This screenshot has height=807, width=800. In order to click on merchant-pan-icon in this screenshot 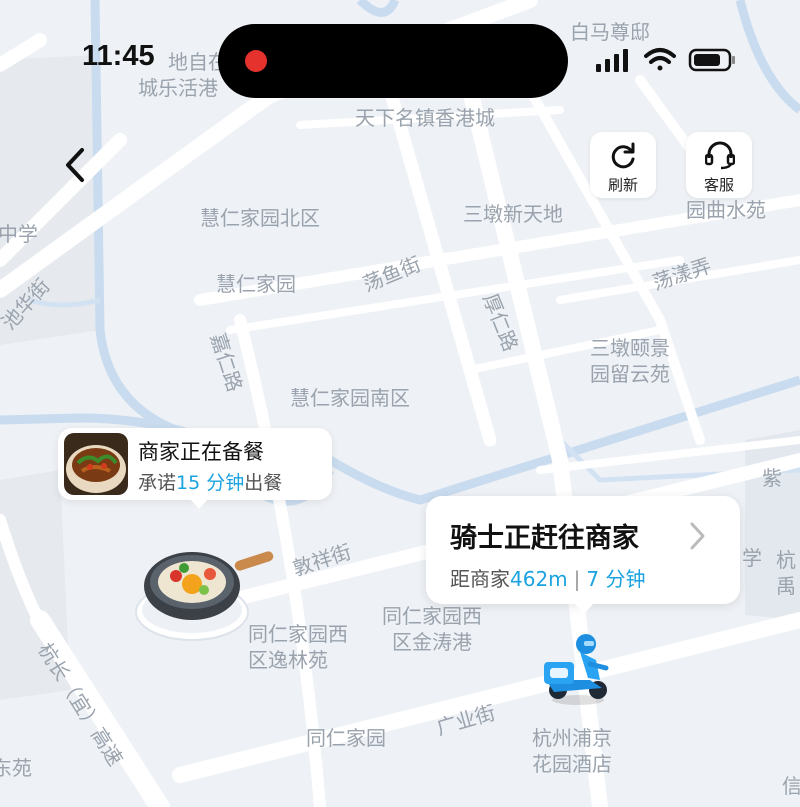, I will do `click(204, 596)`.